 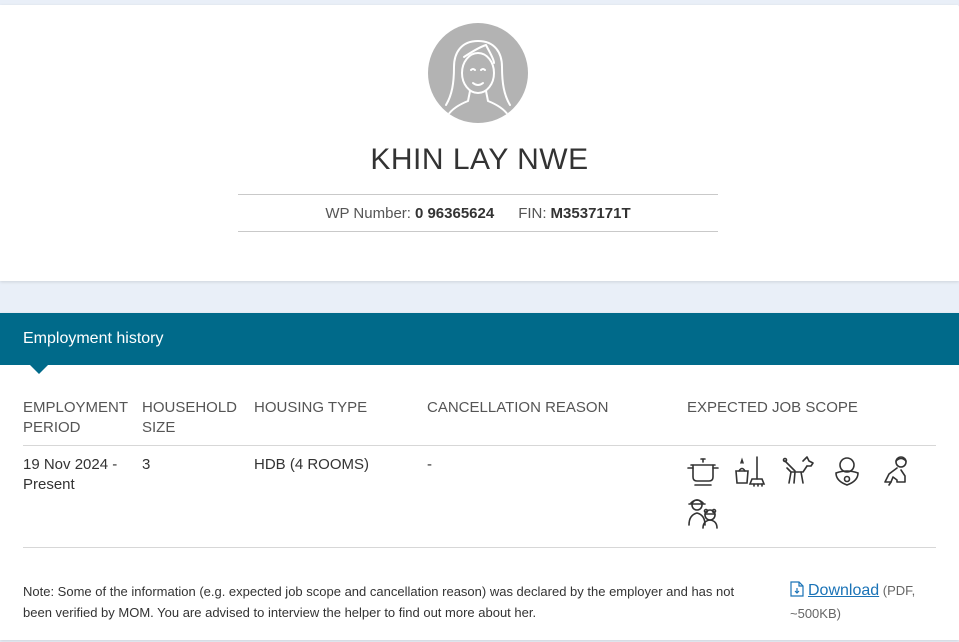 I want to click on header-divider, so click(x=479, y=445).